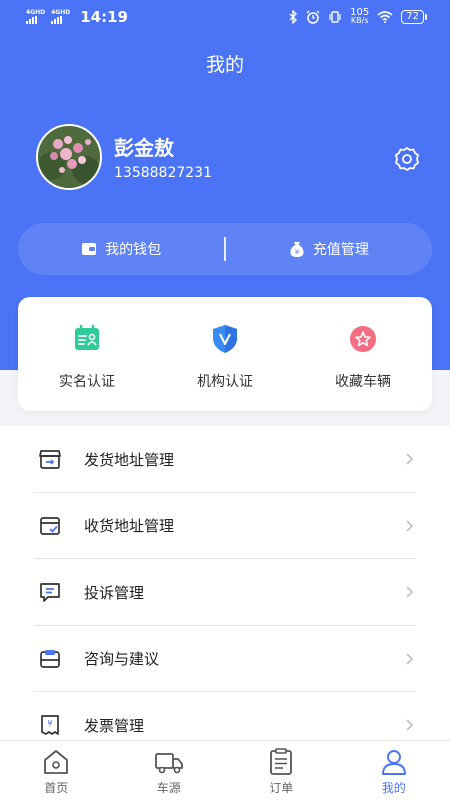  I want to click on shield-v-icon, so click(225, 339).